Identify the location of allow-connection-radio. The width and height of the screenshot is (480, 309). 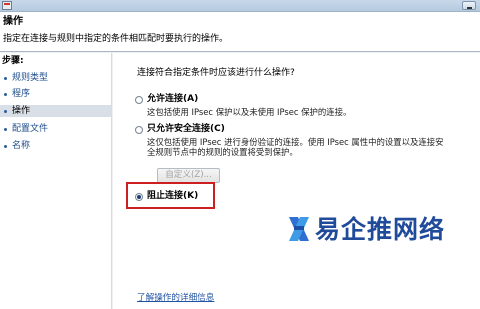
(139, 100).